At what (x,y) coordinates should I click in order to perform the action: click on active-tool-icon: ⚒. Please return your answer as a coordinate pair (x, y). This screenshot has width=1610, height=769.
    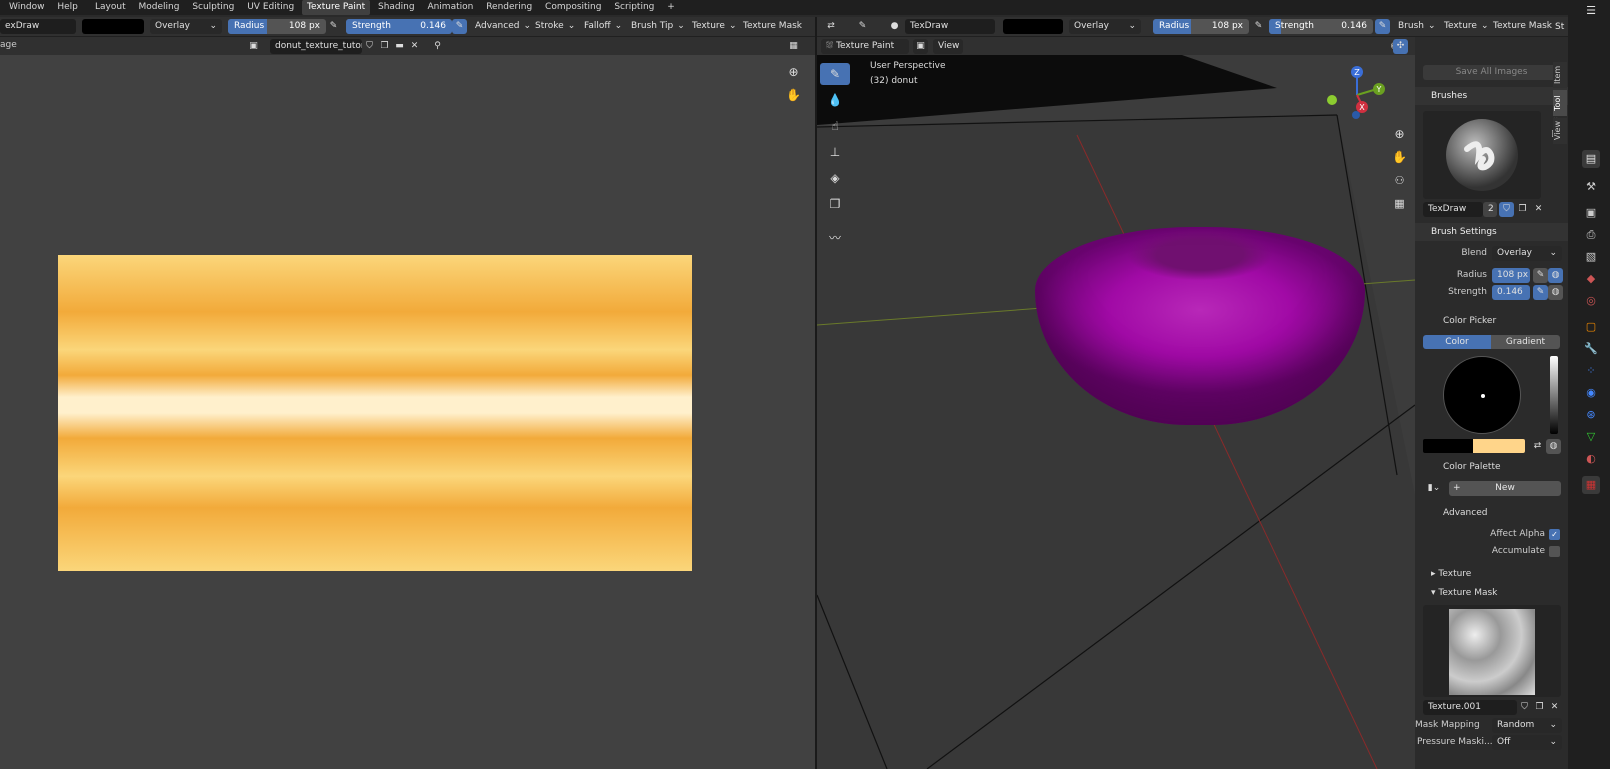
    Looking at the image, I should click on (1591, 187).